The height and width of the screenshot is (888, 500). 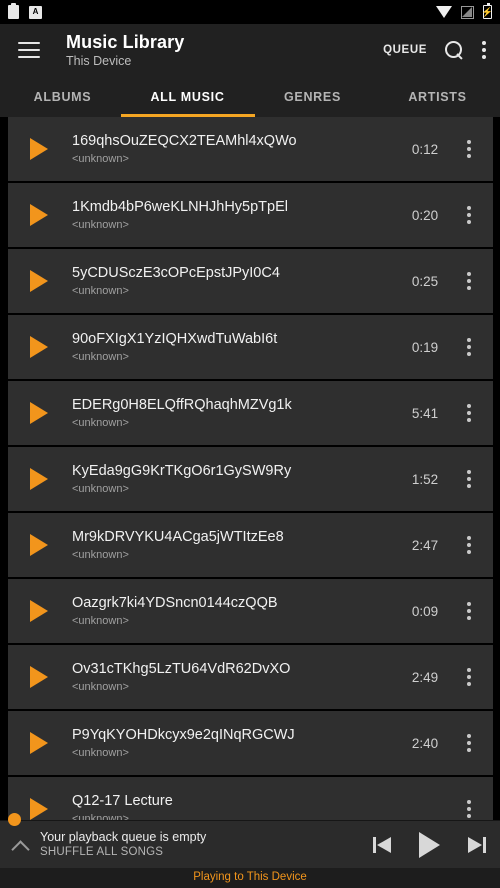 I want to click on status-bar-system-icons: ⚡, so click(x=465, y=11).